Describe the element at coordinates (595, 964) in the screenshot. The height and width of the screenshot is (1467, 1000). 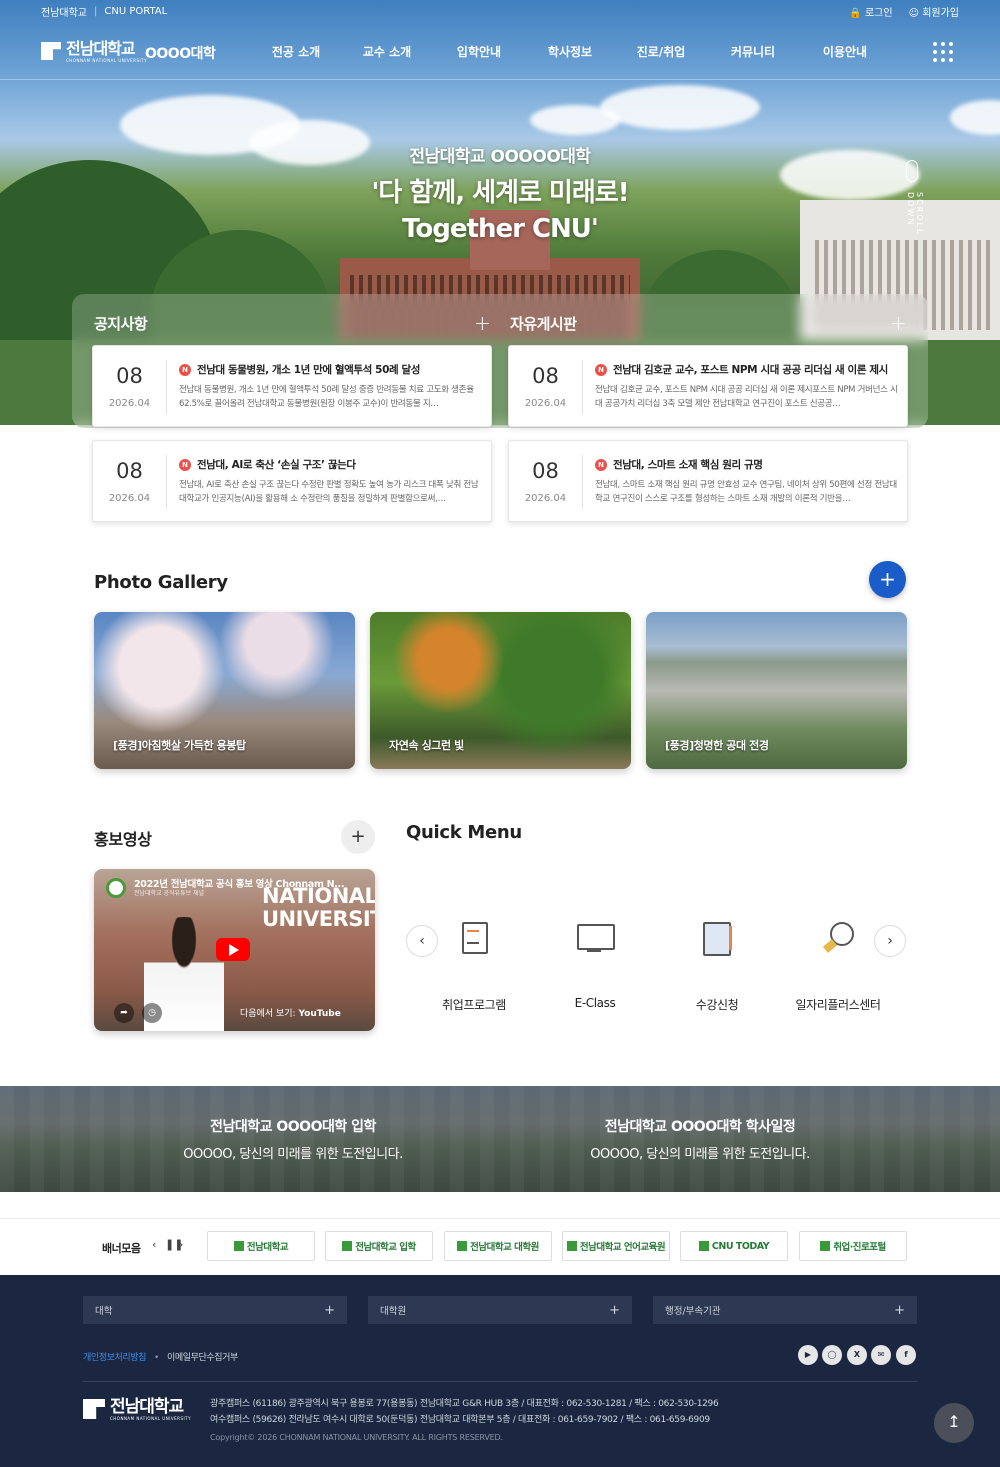
I see `quick-item-eclass: E-Class` at that location.